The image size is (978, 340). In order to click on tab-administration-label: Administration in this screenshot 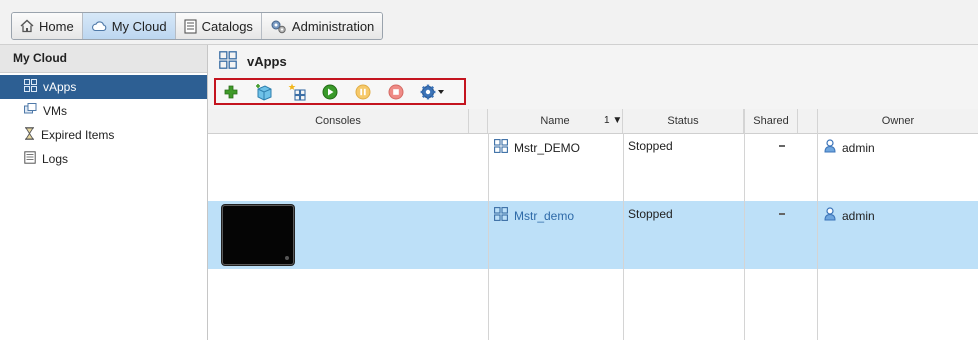, I will do `click(333, 26)`.